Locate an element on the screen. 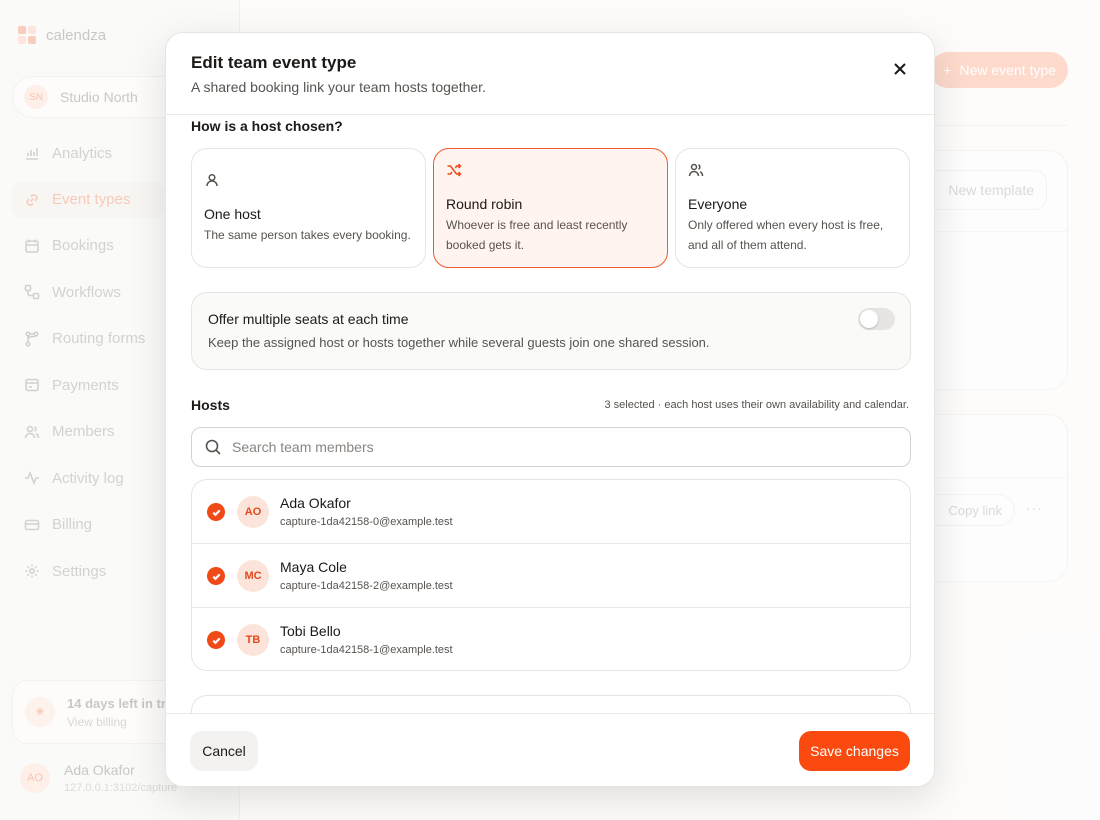  avatar: AO is located at coordinates (253, 512).